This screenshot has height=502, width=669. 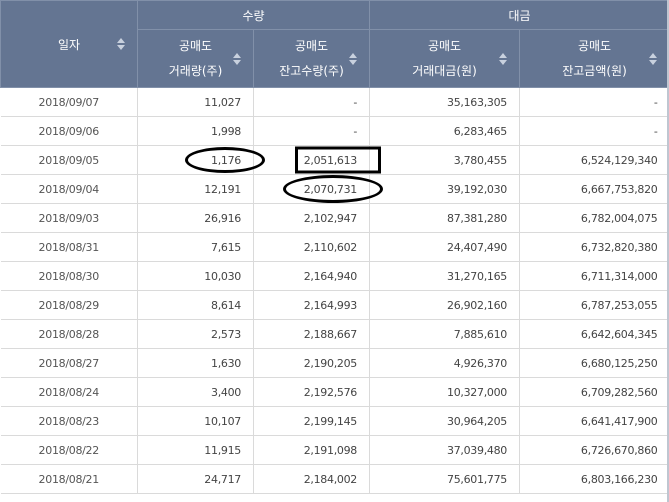 What do you see at coordinates (69, 479) in the screenshot?
I see `cell-date: 2018/08/21` at bounding box center [69, 479].